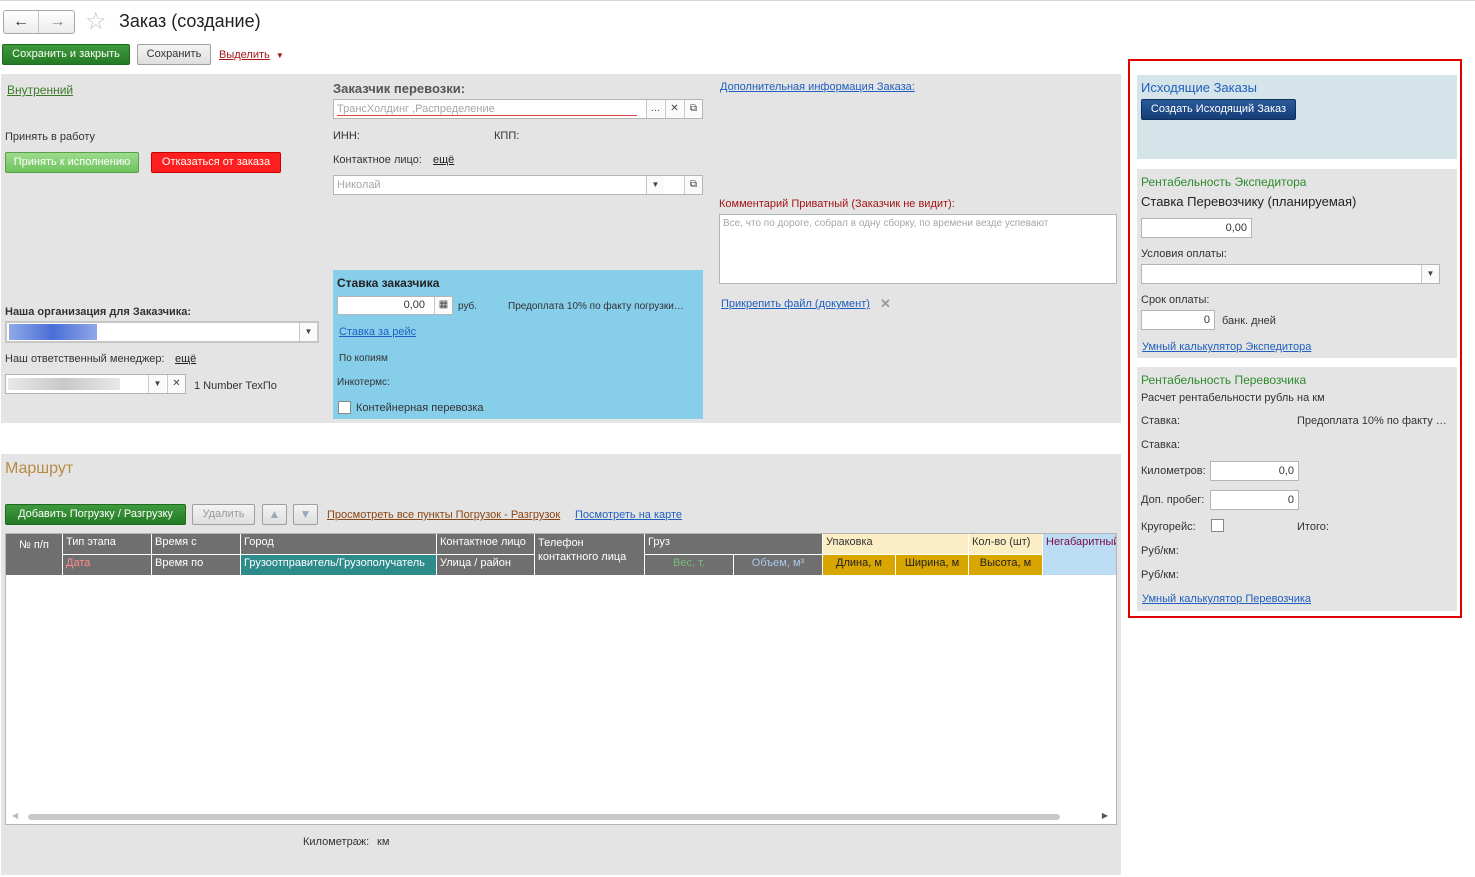 The height and width of the screenshot is (877, 1475). What do you see at coordinates (344, 407) in the screenshot?
I see `container-checkbox` at bounding box center [344, 407].